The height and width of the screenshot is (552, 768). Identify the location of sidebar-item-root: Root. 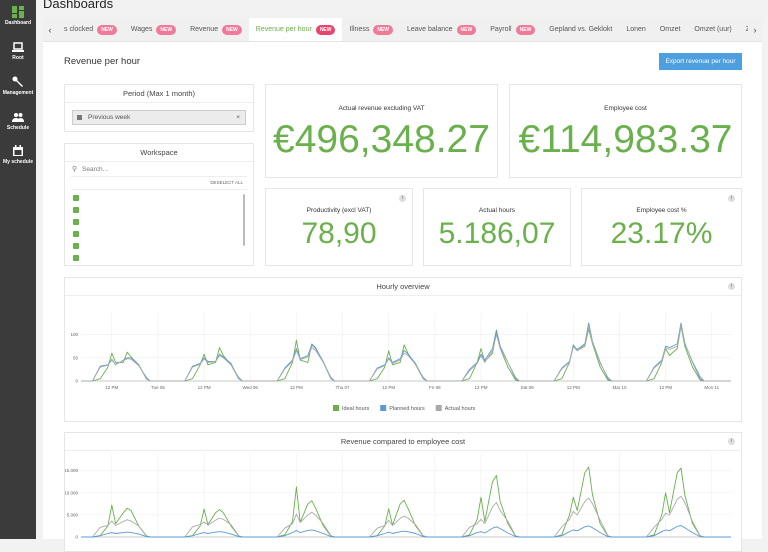
(18, 51).